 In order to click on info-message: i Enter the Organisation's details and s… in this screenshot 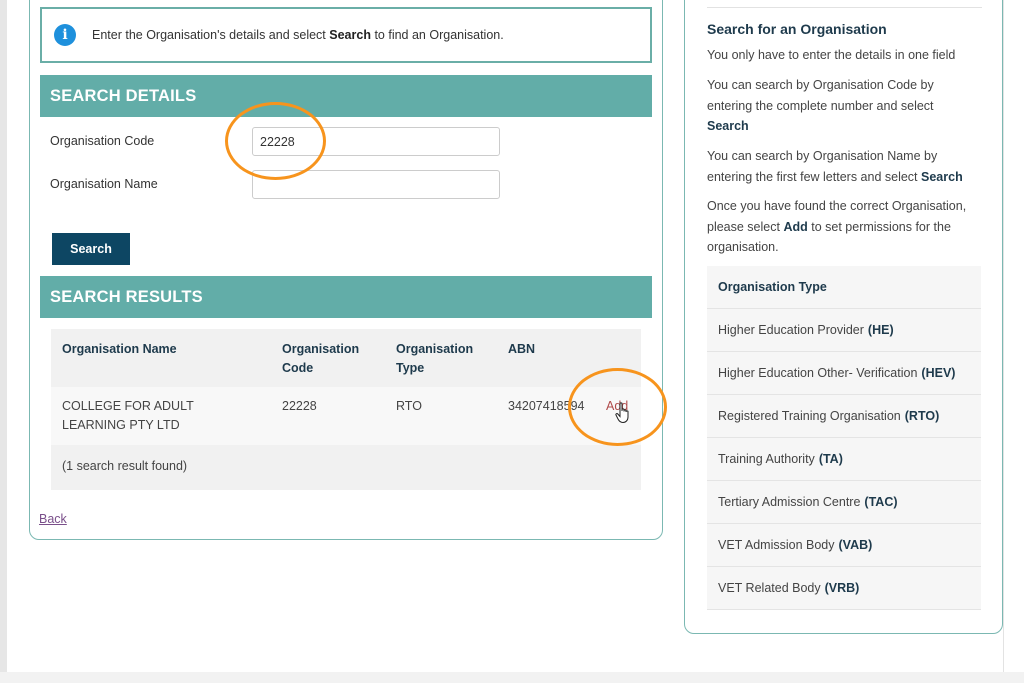, I will do `click(346, 35)`.